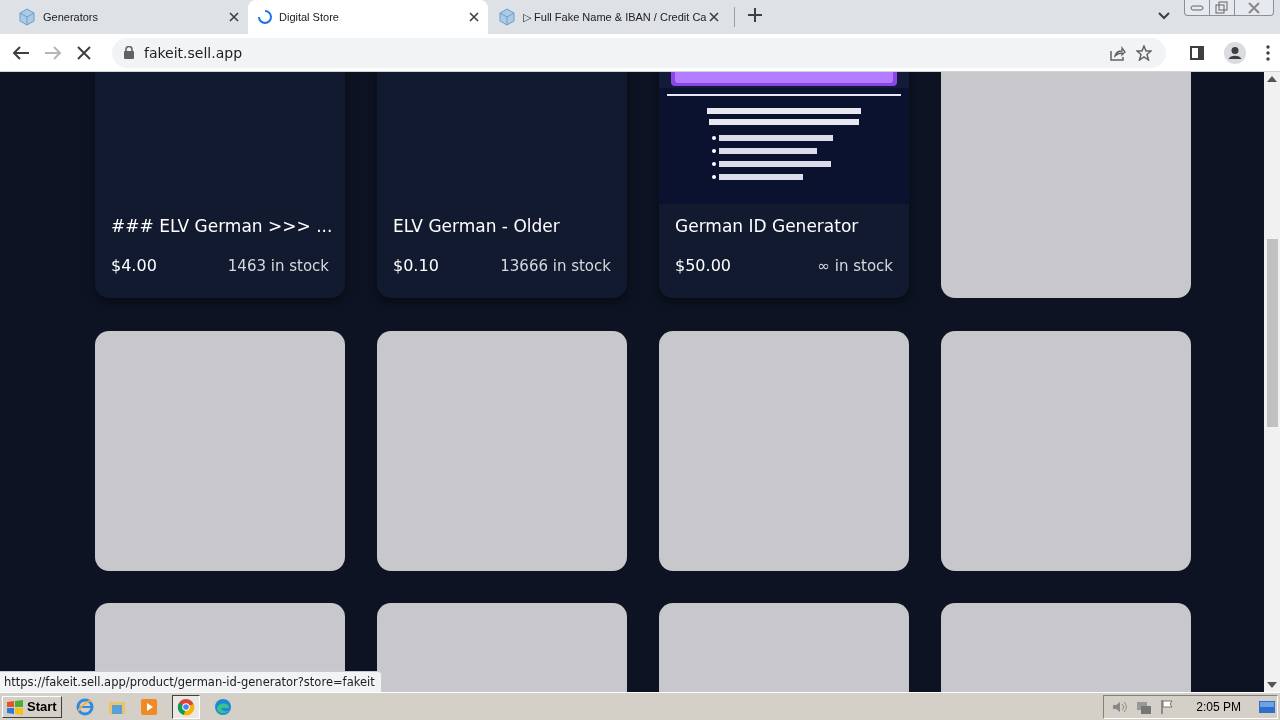  What do you see at coordinates (639, 52) in the screenshot?
I see `address-bar: fakeit.sell.app` at bounding box center [639, 52].